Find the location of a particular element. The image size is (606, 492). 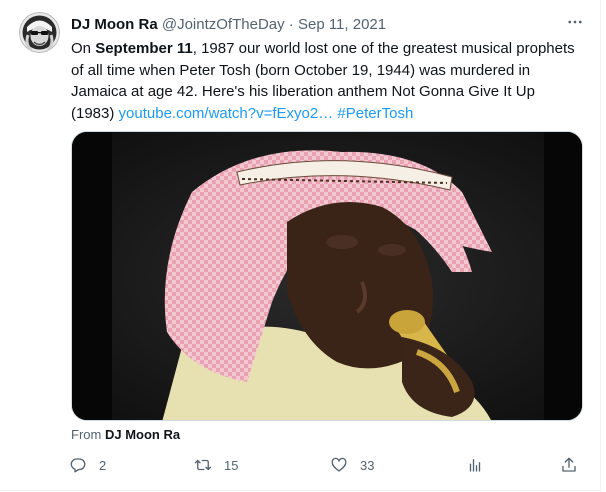

retweet-count: 15 is located at coordinates (231, 465).